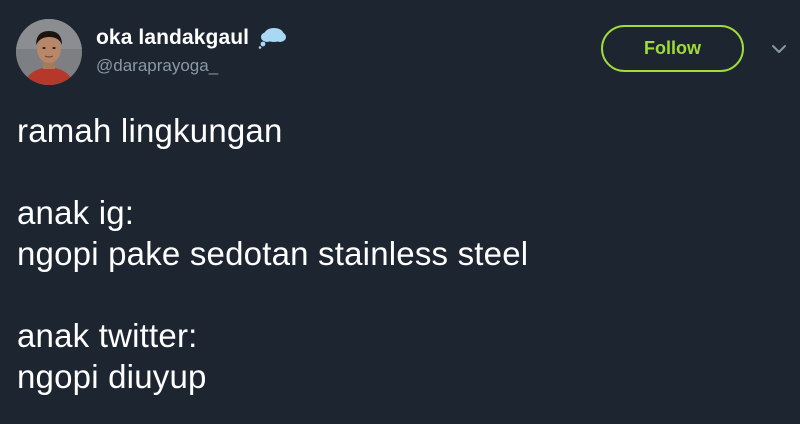  What do you see at coordinates (112, 376) in the screenshot?
I see `tweet-line: ngopi diuyup` at bounding box center [112, 376].